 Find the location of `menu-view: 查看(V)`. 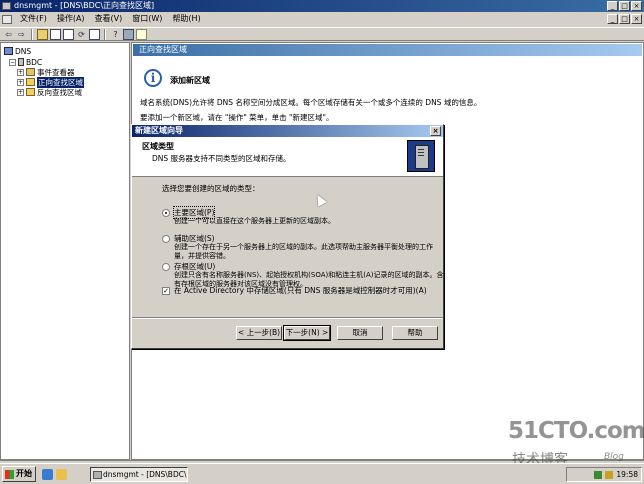

menu-view: 查看(V) is located at coordinates (109, 19).